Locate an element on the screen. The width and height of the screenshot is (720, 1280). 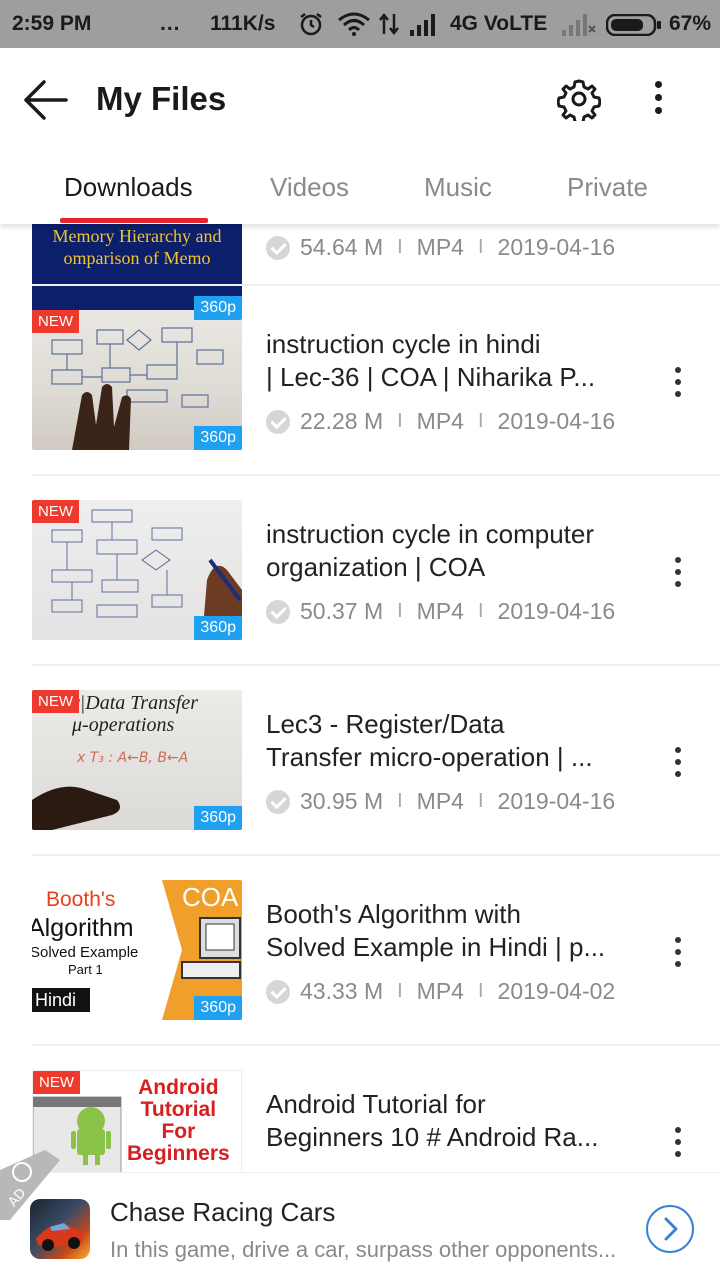
gear-icon is located at coordinates (579, 99).